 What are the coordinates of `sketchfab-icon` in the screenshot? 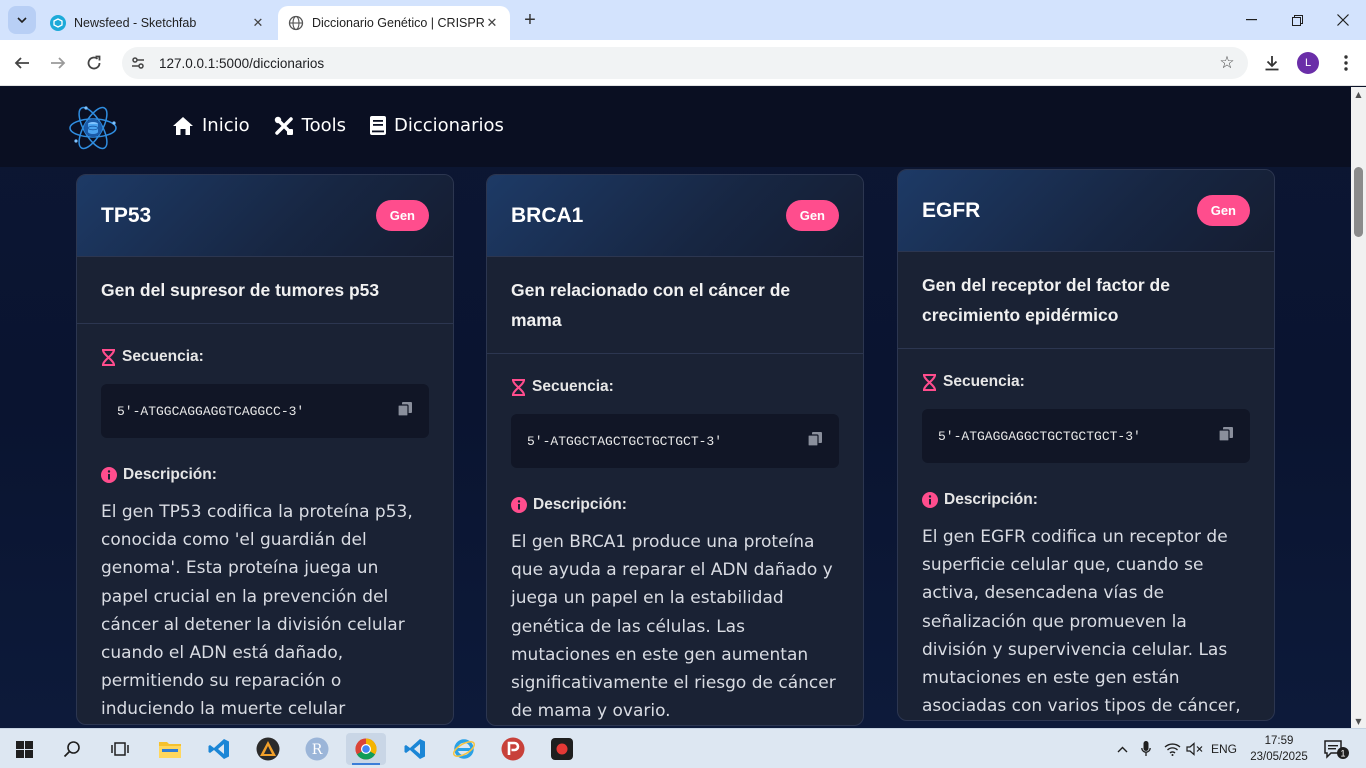 It's located at (58, 23).